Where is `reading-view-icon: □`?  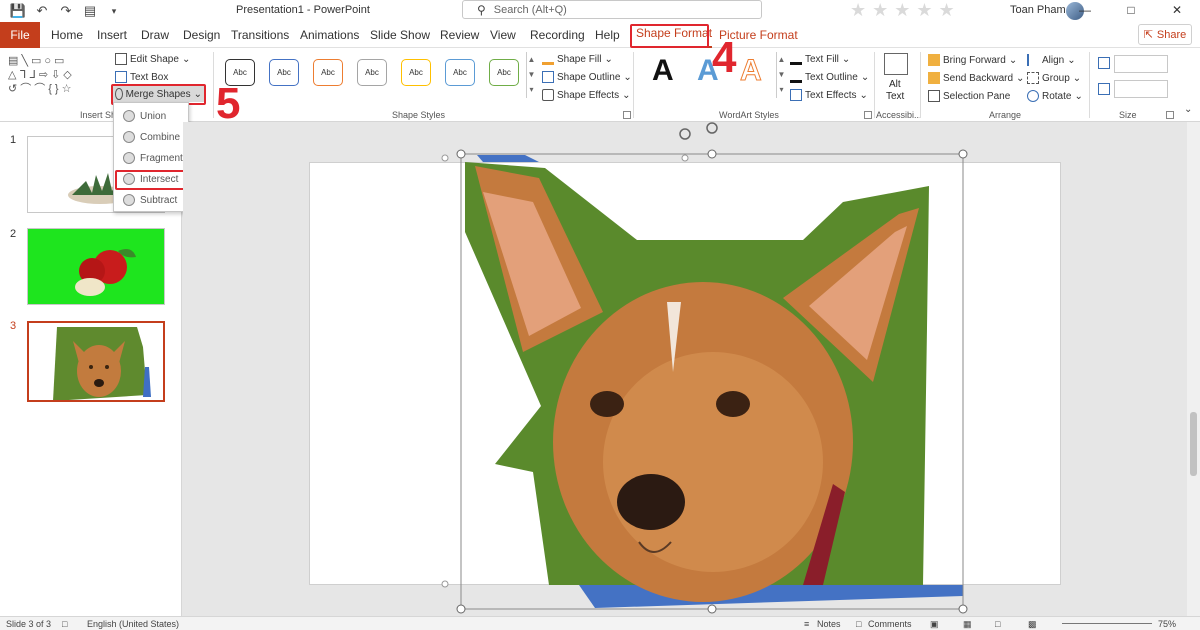 reading-view-icon: □ is located at coordinates (997, 624).